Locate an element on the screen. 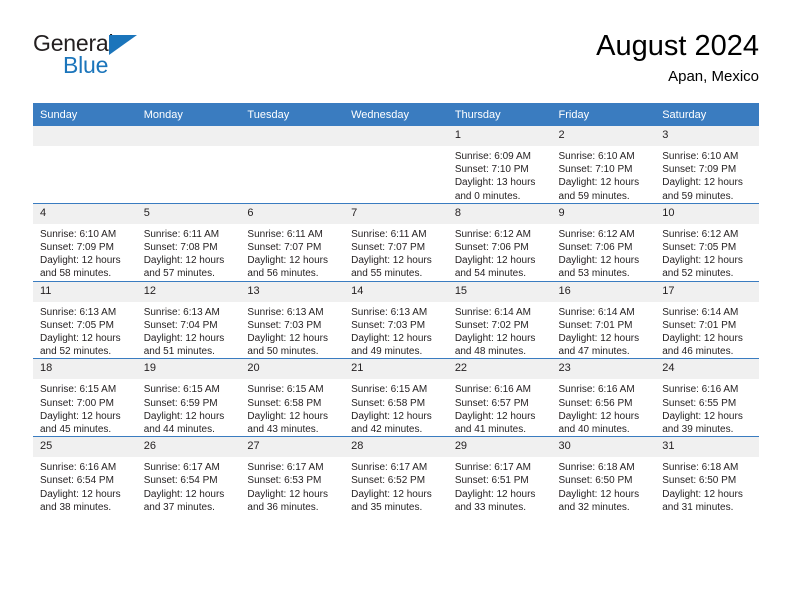  day-number: 22 is located at coordinates (499, 369).